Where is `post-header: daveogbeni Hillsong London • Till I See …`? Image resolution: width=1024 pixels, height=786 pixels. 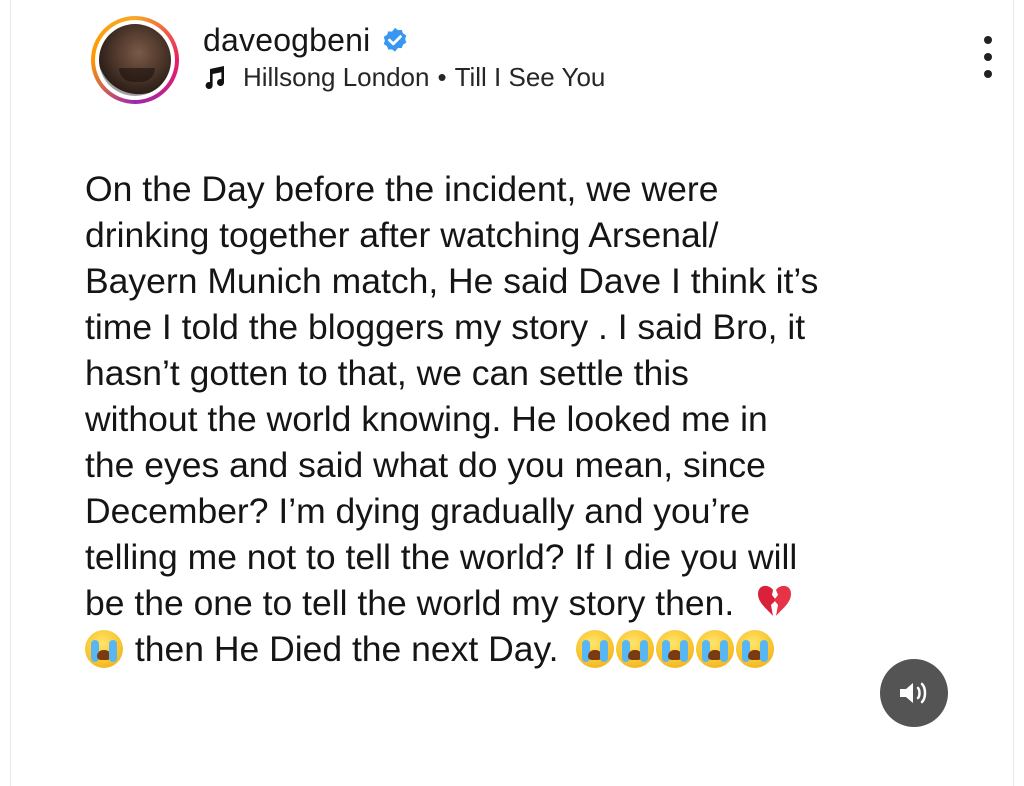
post-header: daveogbeni Hillsong London • Till I See … is located at coordinates (556, 59).